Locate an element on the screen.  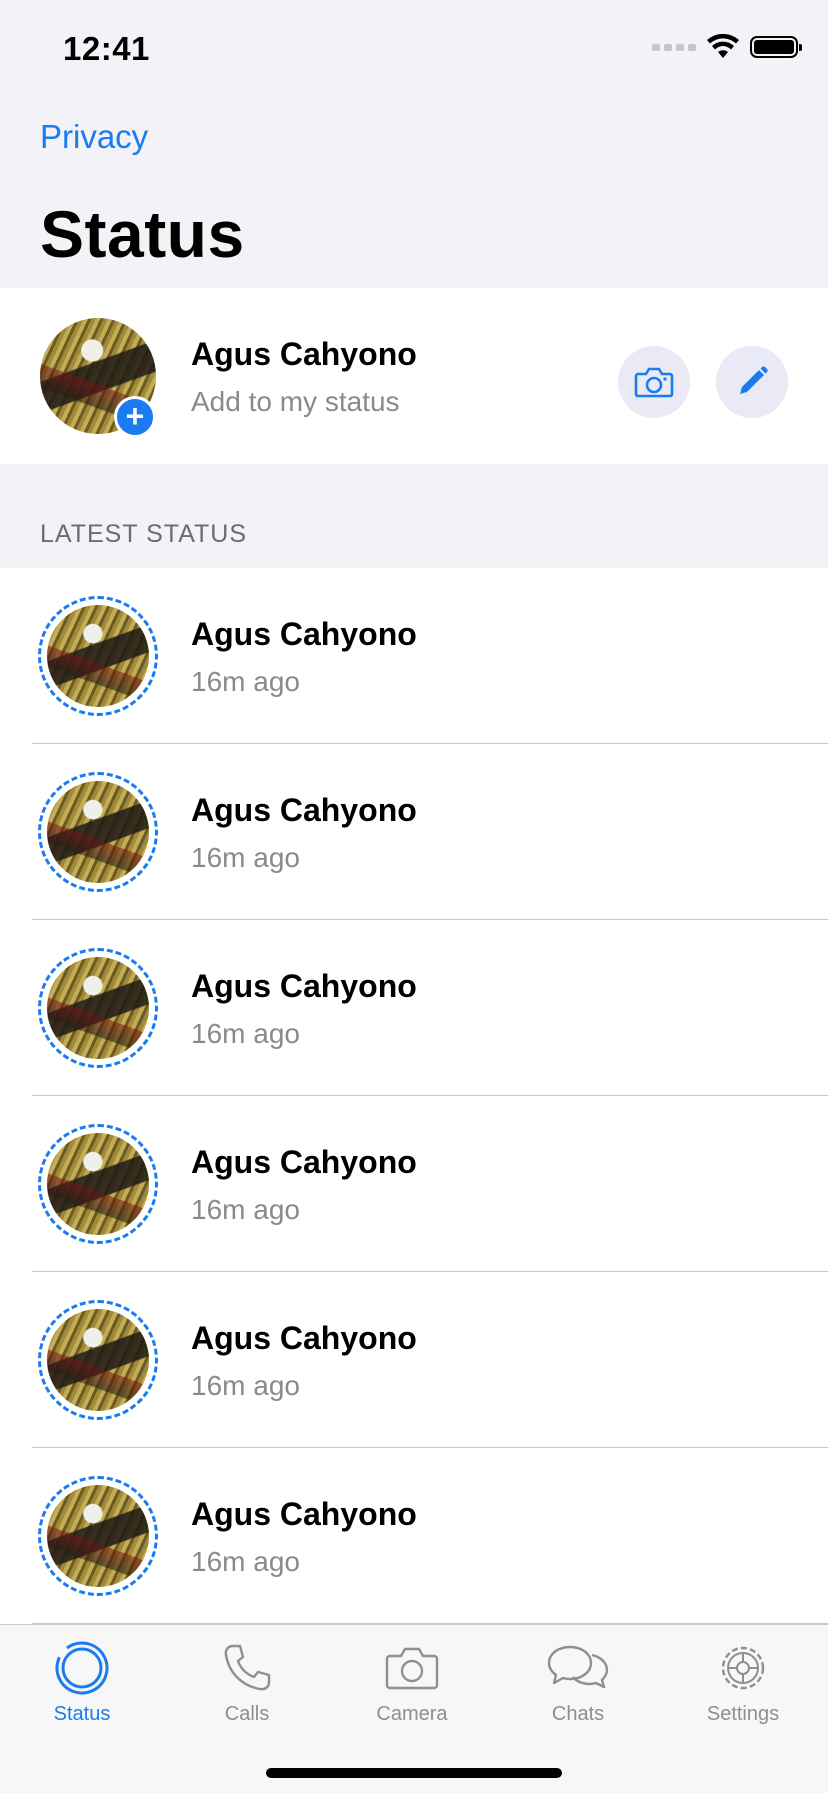
tab-status: Status is located at coordinates (82, 1682).